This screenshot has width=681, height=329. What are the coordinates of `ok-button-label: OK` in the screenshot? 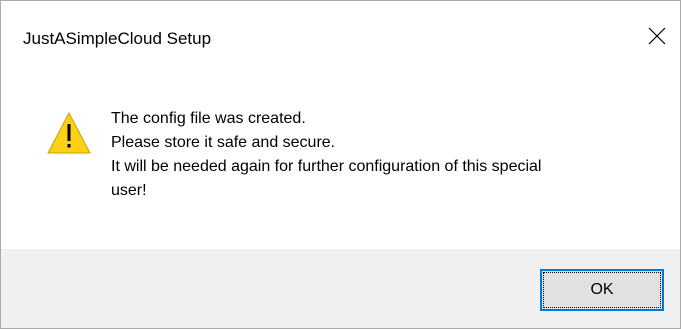 It's located at (602, 289).